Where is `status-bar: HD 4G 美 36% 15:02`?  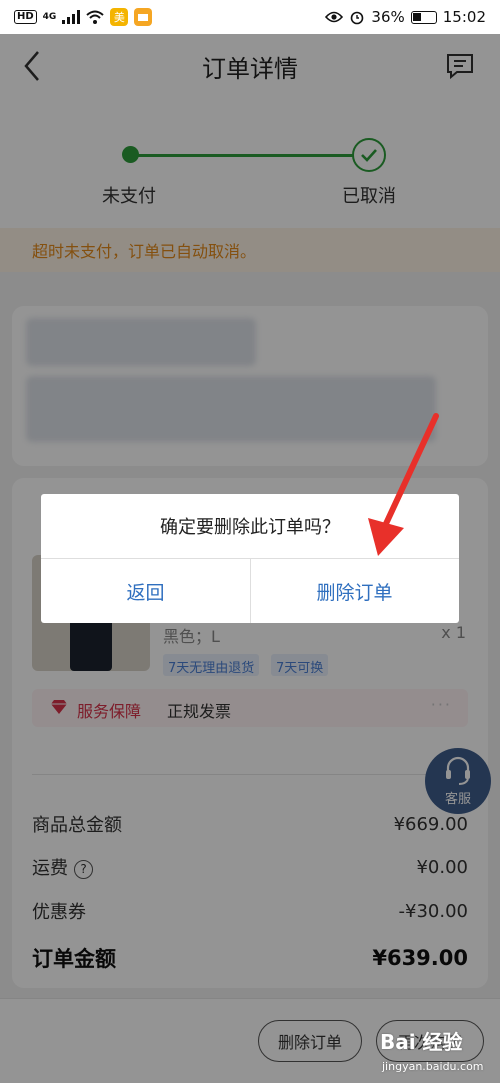 status-bar: HD 4G 美 36% 15:02 is located at coordinates (250, 17).